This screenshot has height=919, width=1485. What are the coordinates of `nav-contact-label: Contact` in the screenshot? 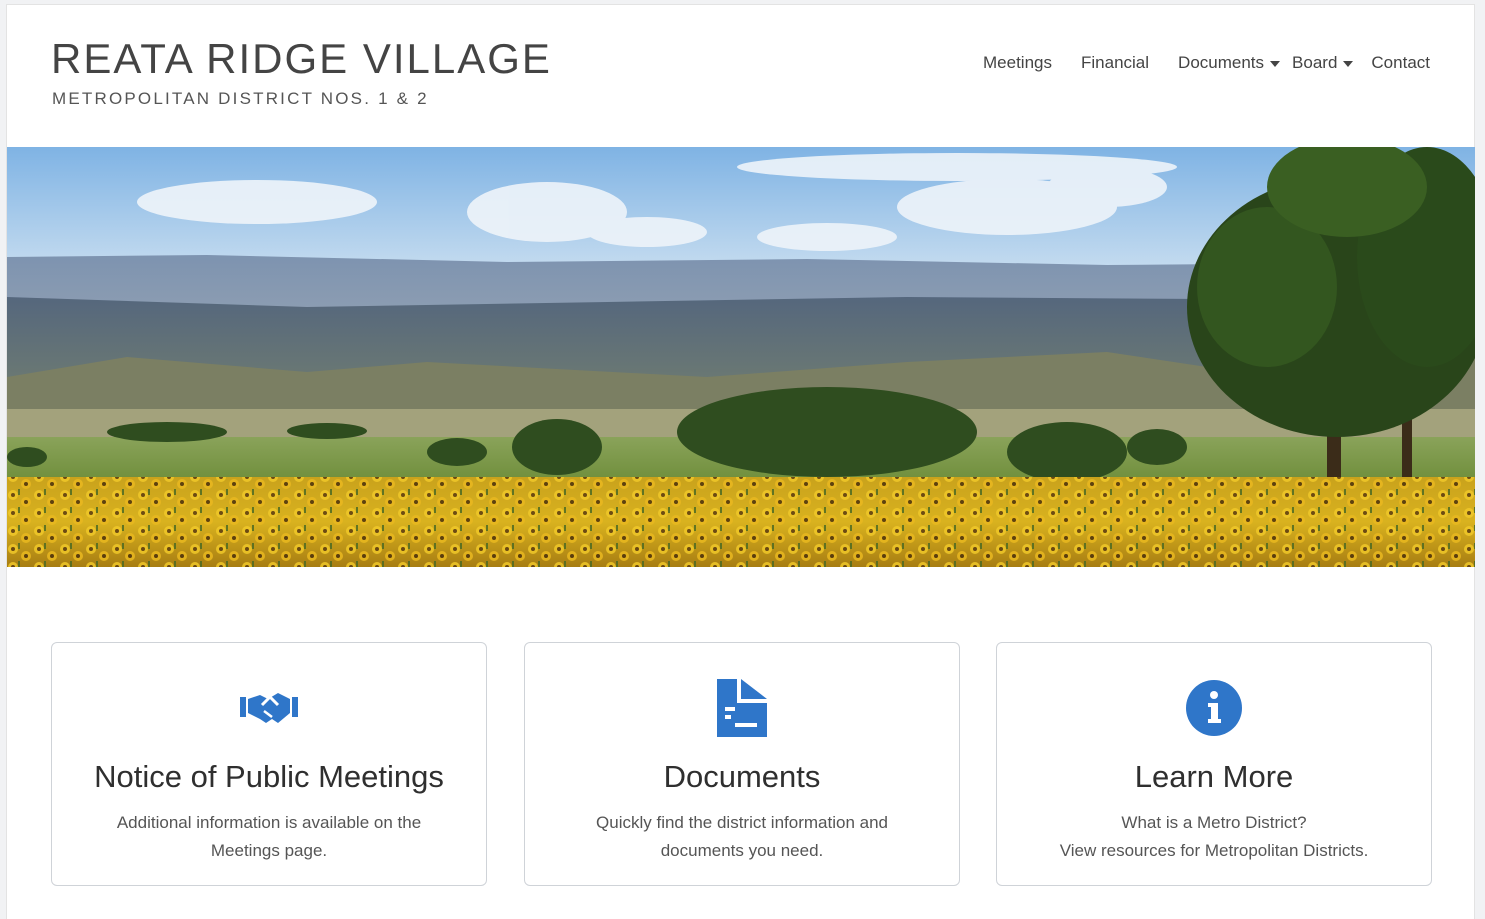 It's located at (1400, 62).